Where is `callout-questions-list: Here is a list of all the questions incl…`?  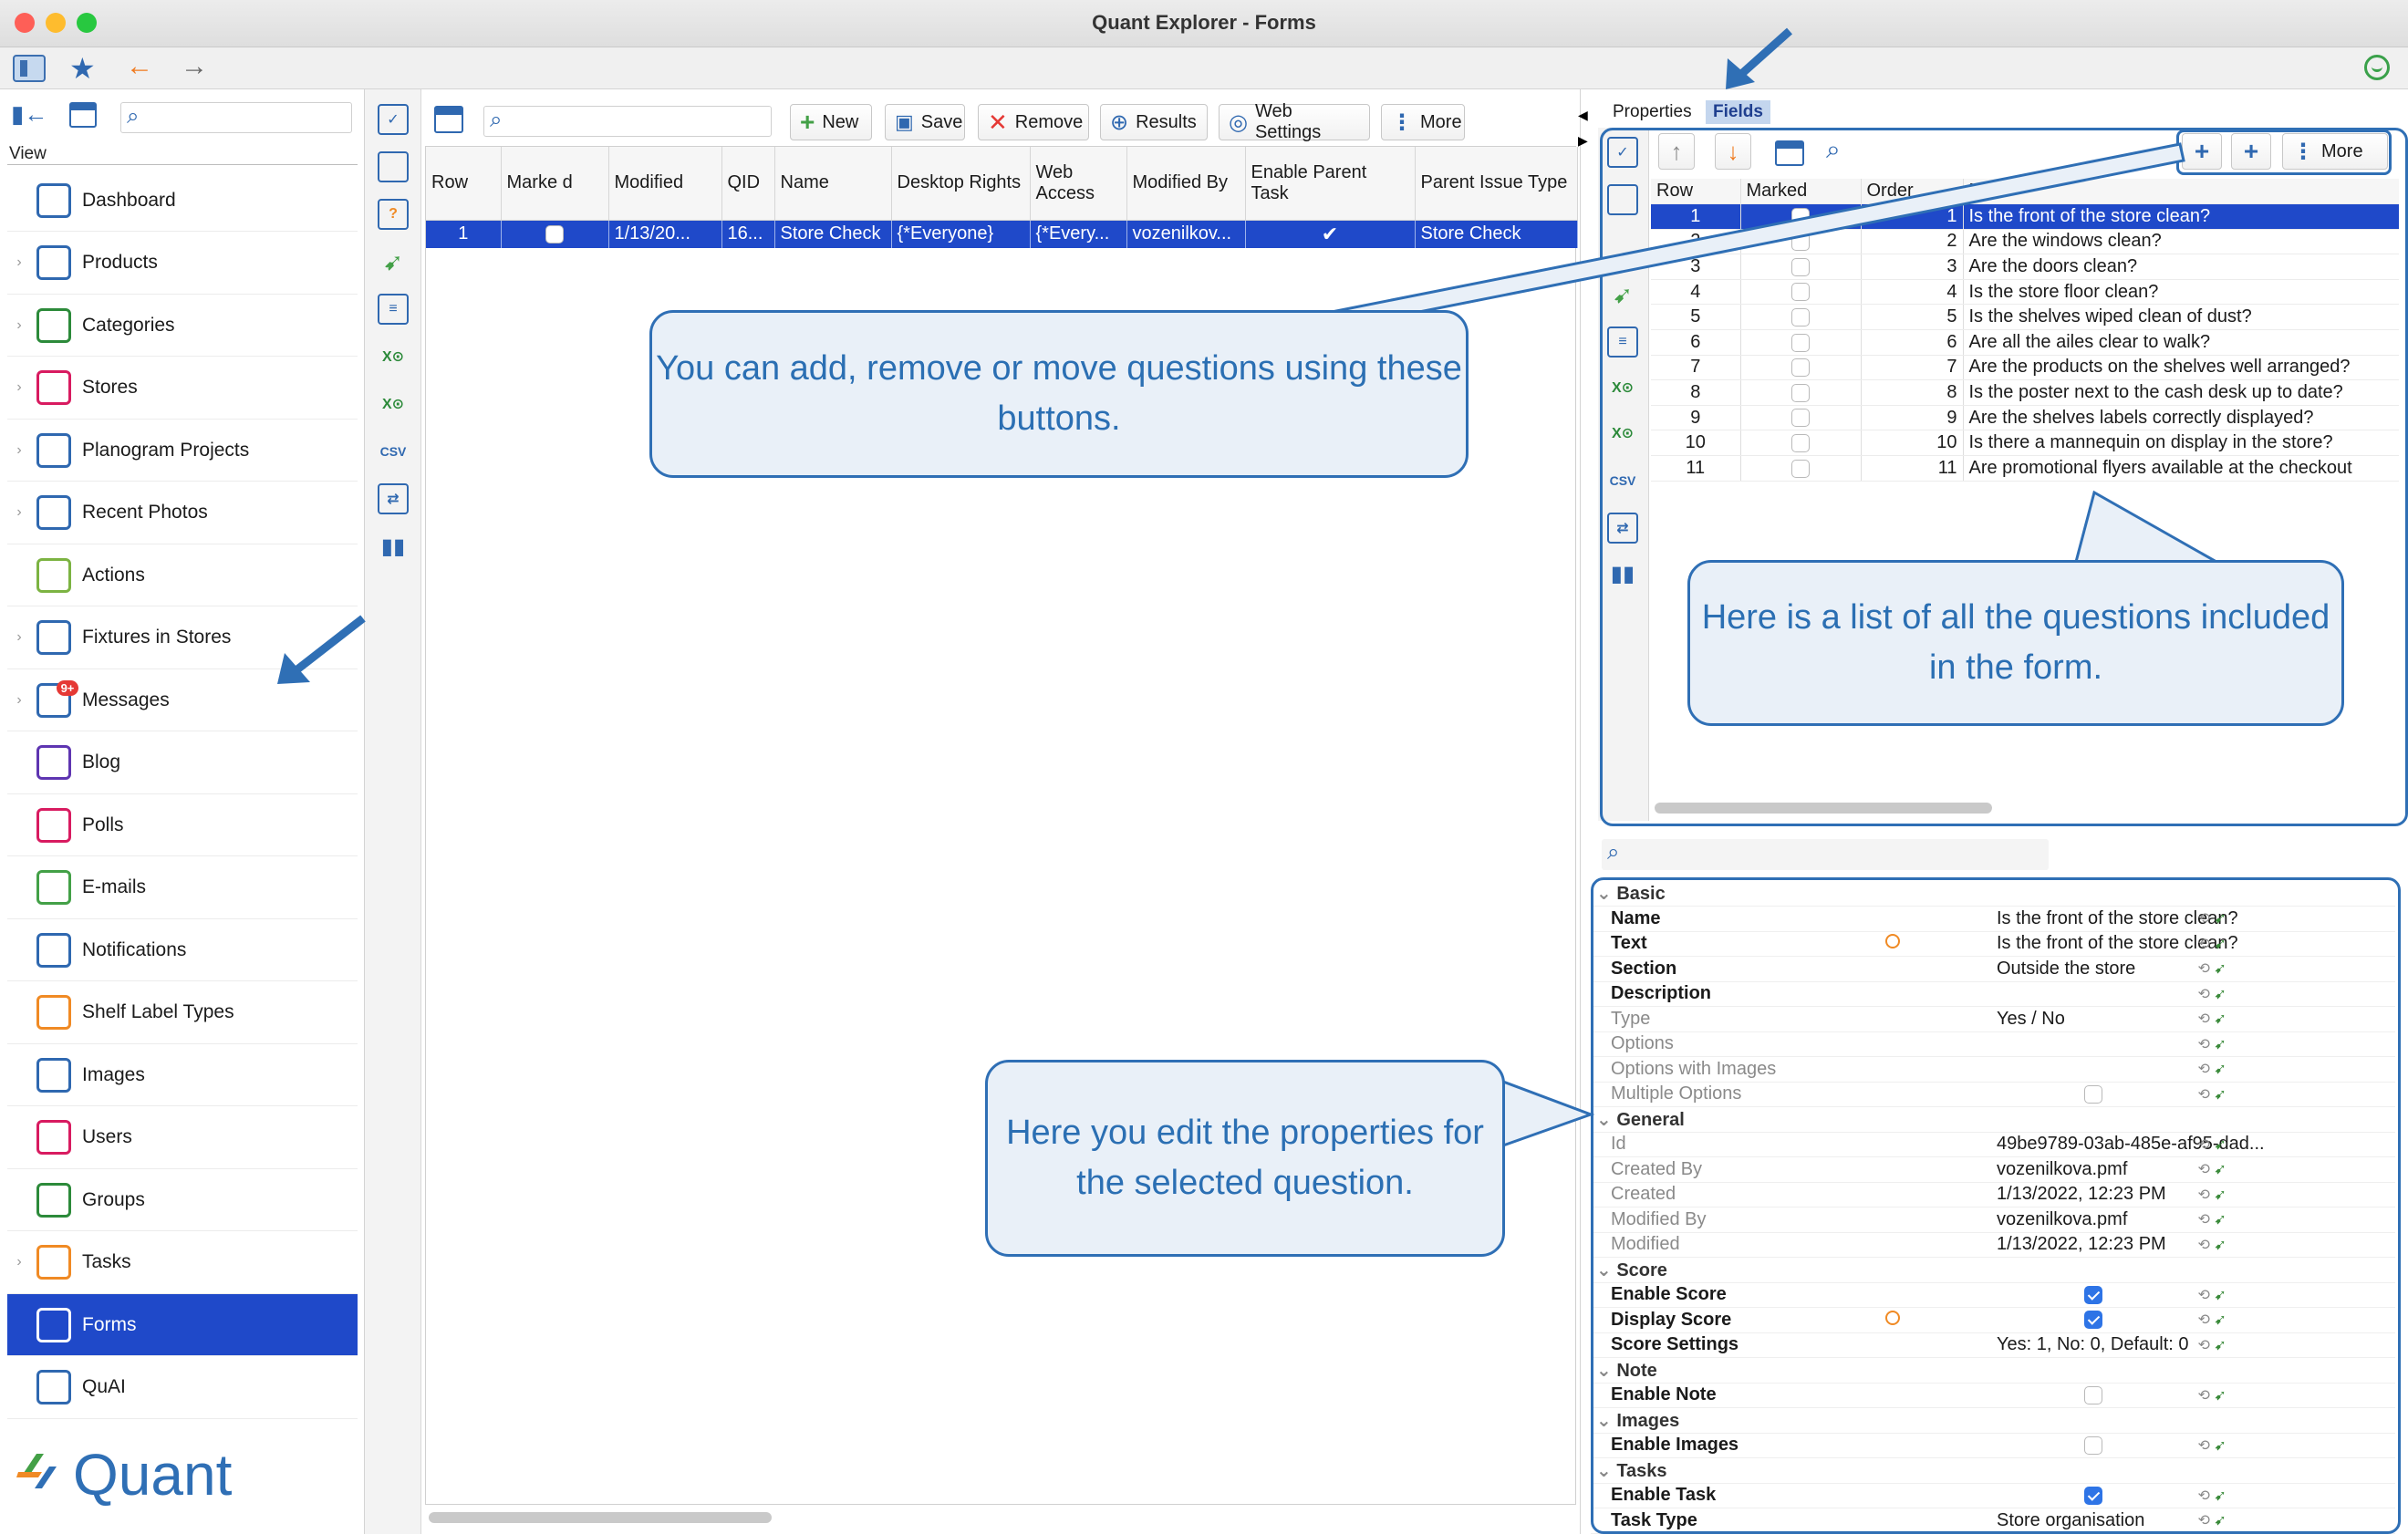
callout-questions-list: Here is a list of all the questions incl… is located at coordinates (2016, 643).